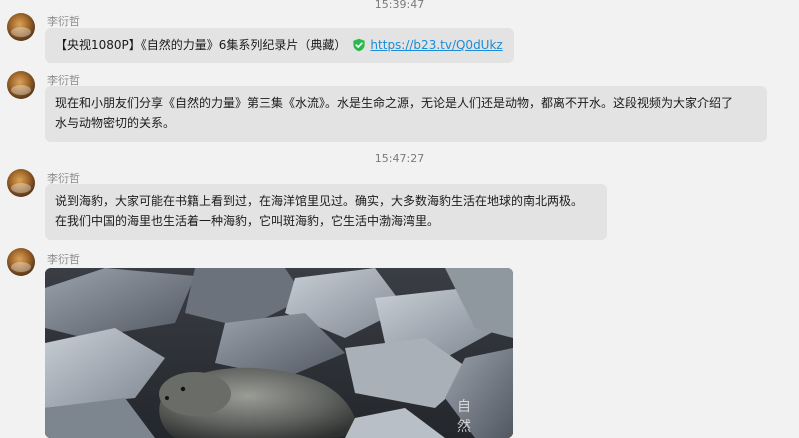 The image size is (799, 438). I want to click on video-link: https://b23.tv/Q0dUkz, so click(436, 45).